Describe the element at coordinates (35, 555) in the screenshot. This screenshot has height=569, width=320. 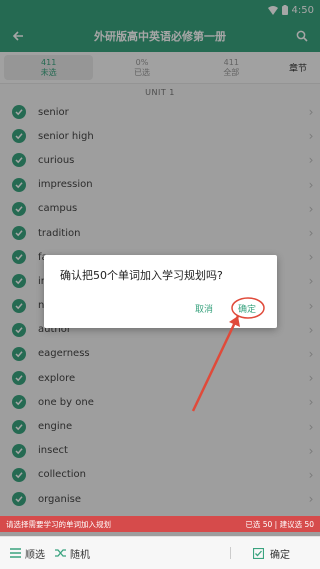
I see `sequential-label: 顺选` at that location.